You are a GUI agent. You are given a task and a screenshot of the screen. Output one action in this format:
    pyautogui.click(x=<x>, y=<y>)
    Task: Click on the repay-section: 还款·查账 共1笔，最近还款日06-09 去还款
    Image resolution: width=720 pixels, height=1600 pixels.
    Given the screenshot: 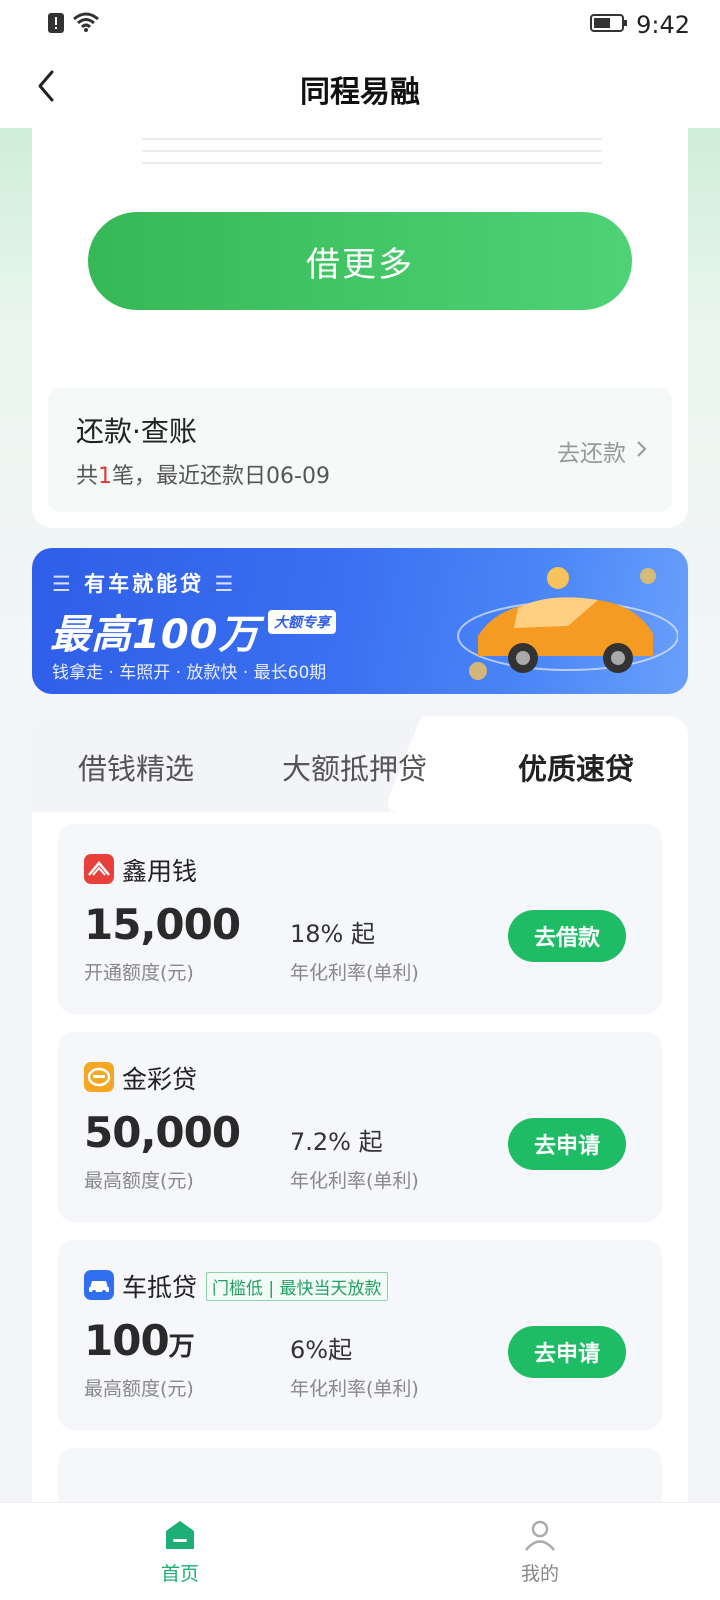 What is the action you would take?
    pyautogui.click(x=360, y=450)
    